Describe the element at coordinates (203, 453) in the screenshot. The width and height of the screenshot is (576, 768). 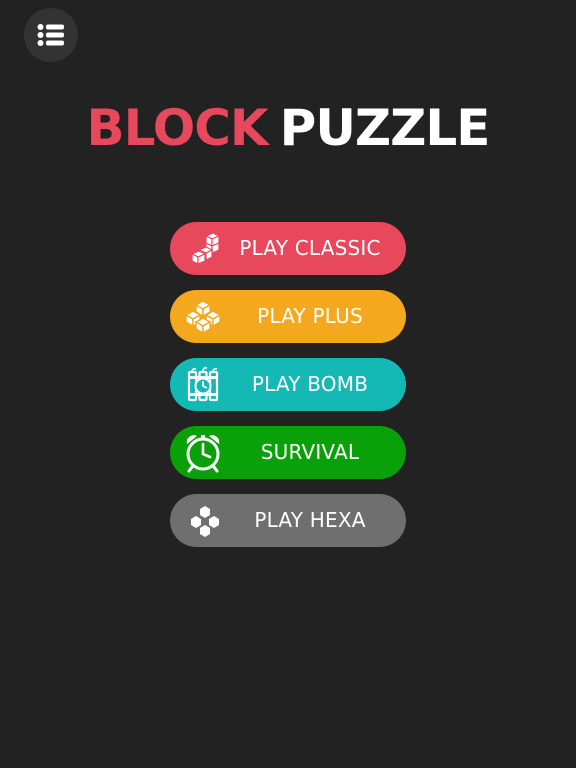
I see `alarm-clock-icon` at that location.